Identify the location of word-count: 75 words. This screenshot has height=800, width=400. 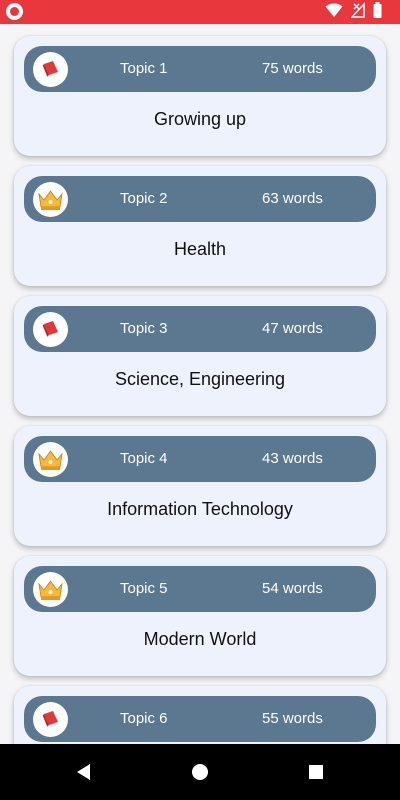
(292, 68).